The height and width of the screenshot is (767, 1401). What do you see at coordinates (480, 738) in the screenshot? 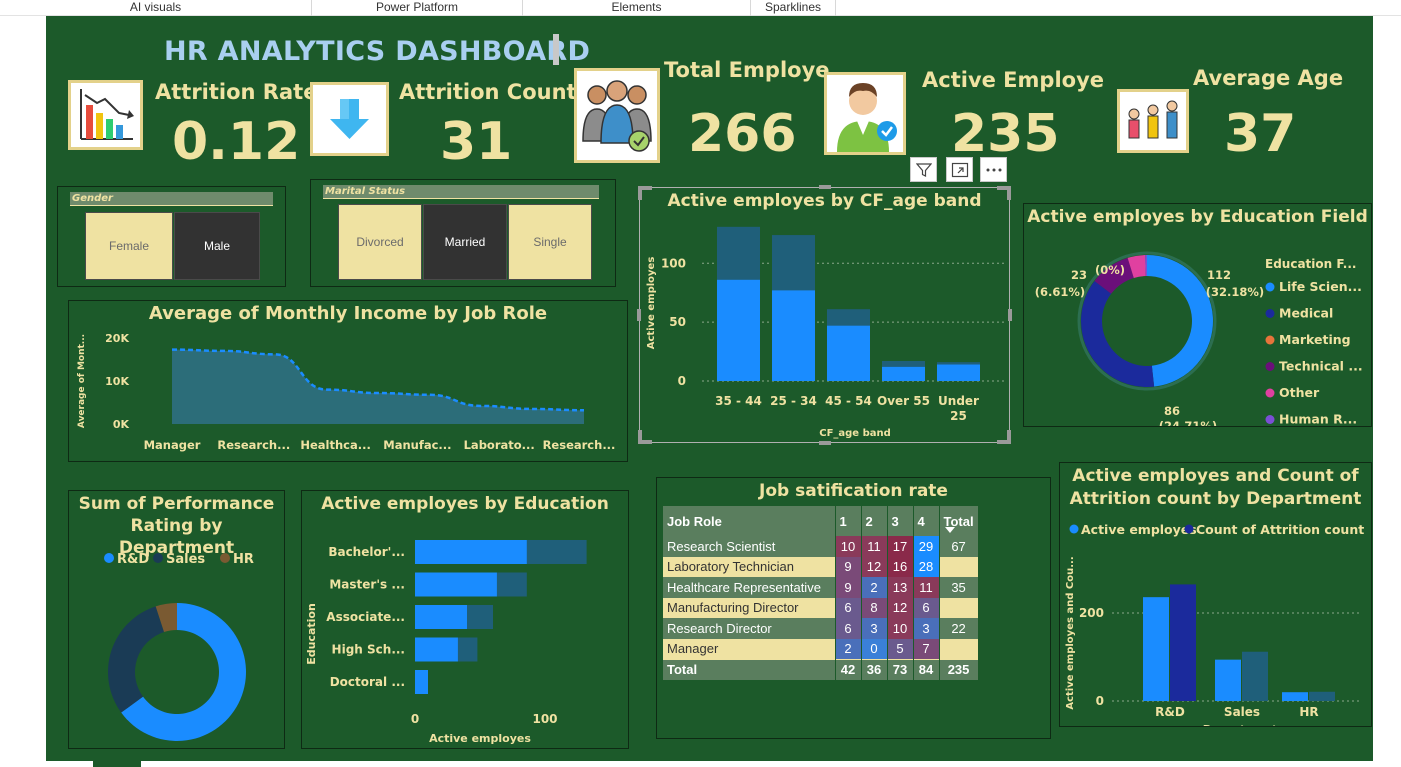
I see `edu-xlabel: Active employes` at bounding box center [480, 738].